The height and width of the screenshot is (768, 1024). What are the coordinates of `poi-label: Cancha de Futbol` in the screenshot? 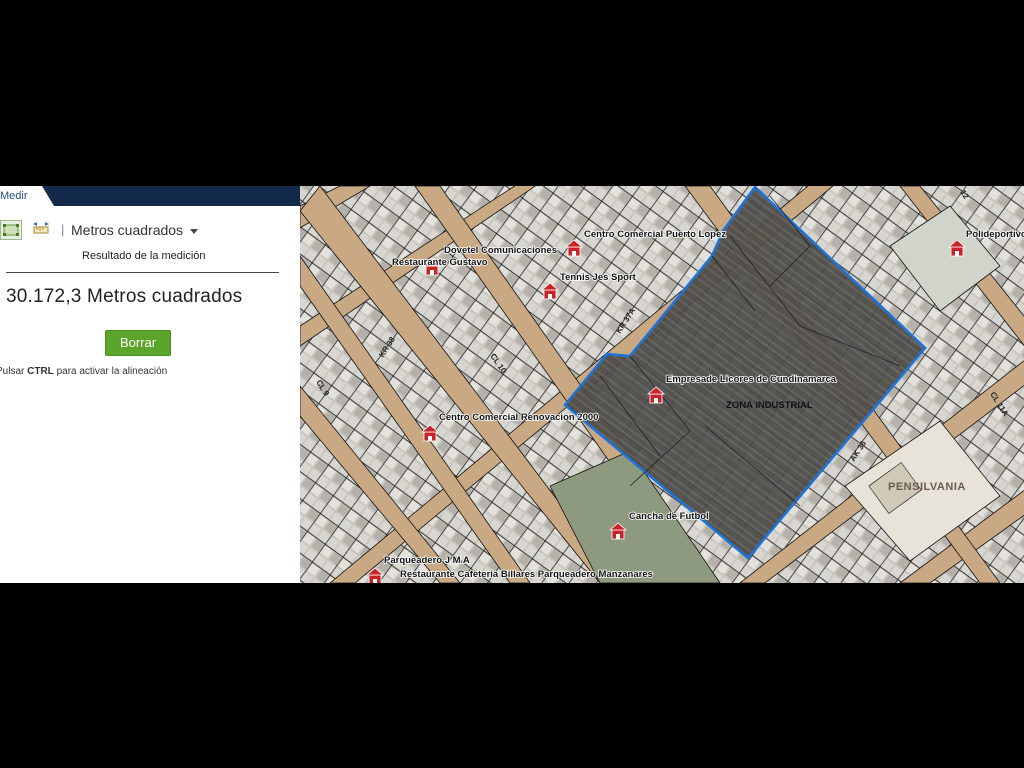 It's located at (669, 516).